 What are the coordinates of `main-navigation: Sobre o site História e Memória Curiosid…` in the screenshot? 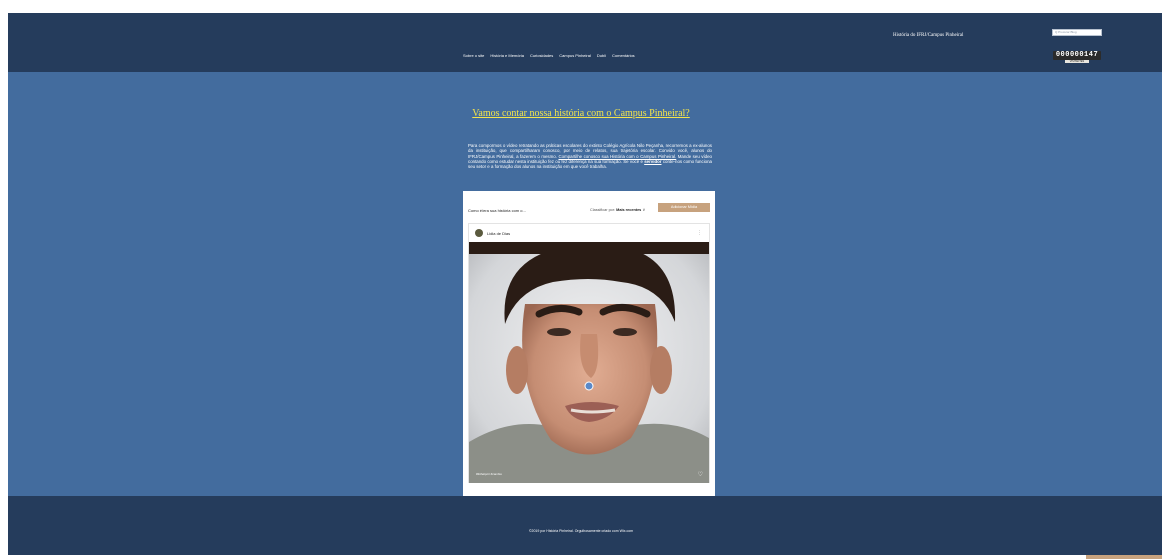 It's located at (549, 55).